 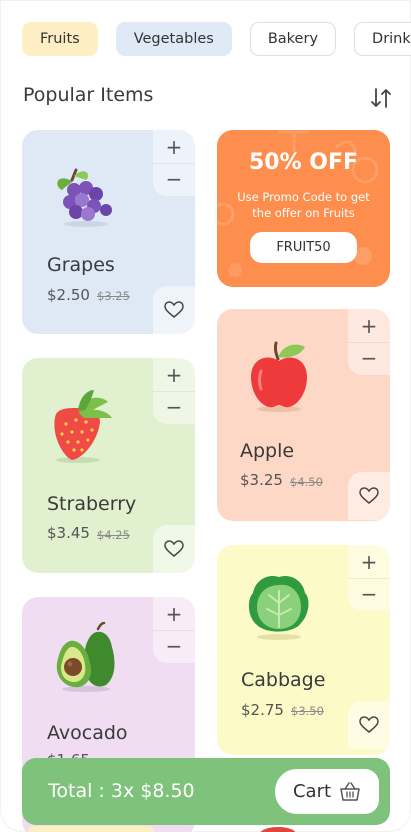 What do you see at coordinates (283, 680) in the screenshot?
I see `product-name: Cabbage` at bounding box center [283, 680].